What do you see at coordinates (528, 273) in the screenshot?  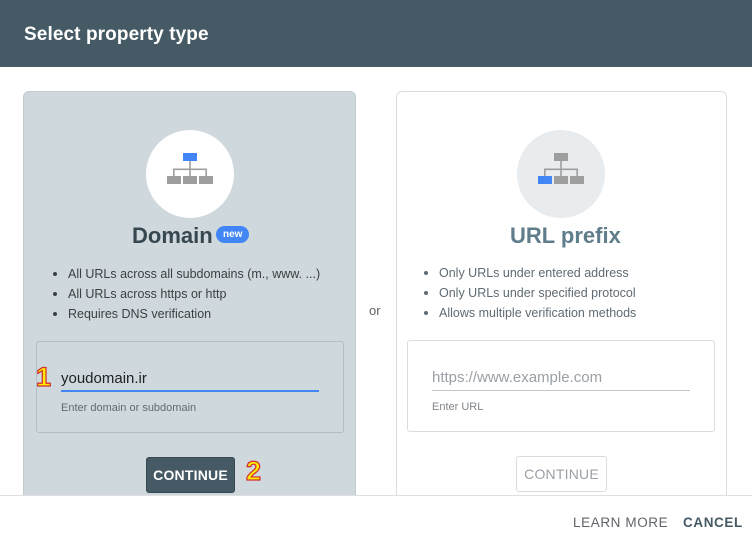 I see `list-item: Only URLs under entered address` at bounding box center [528, 273].